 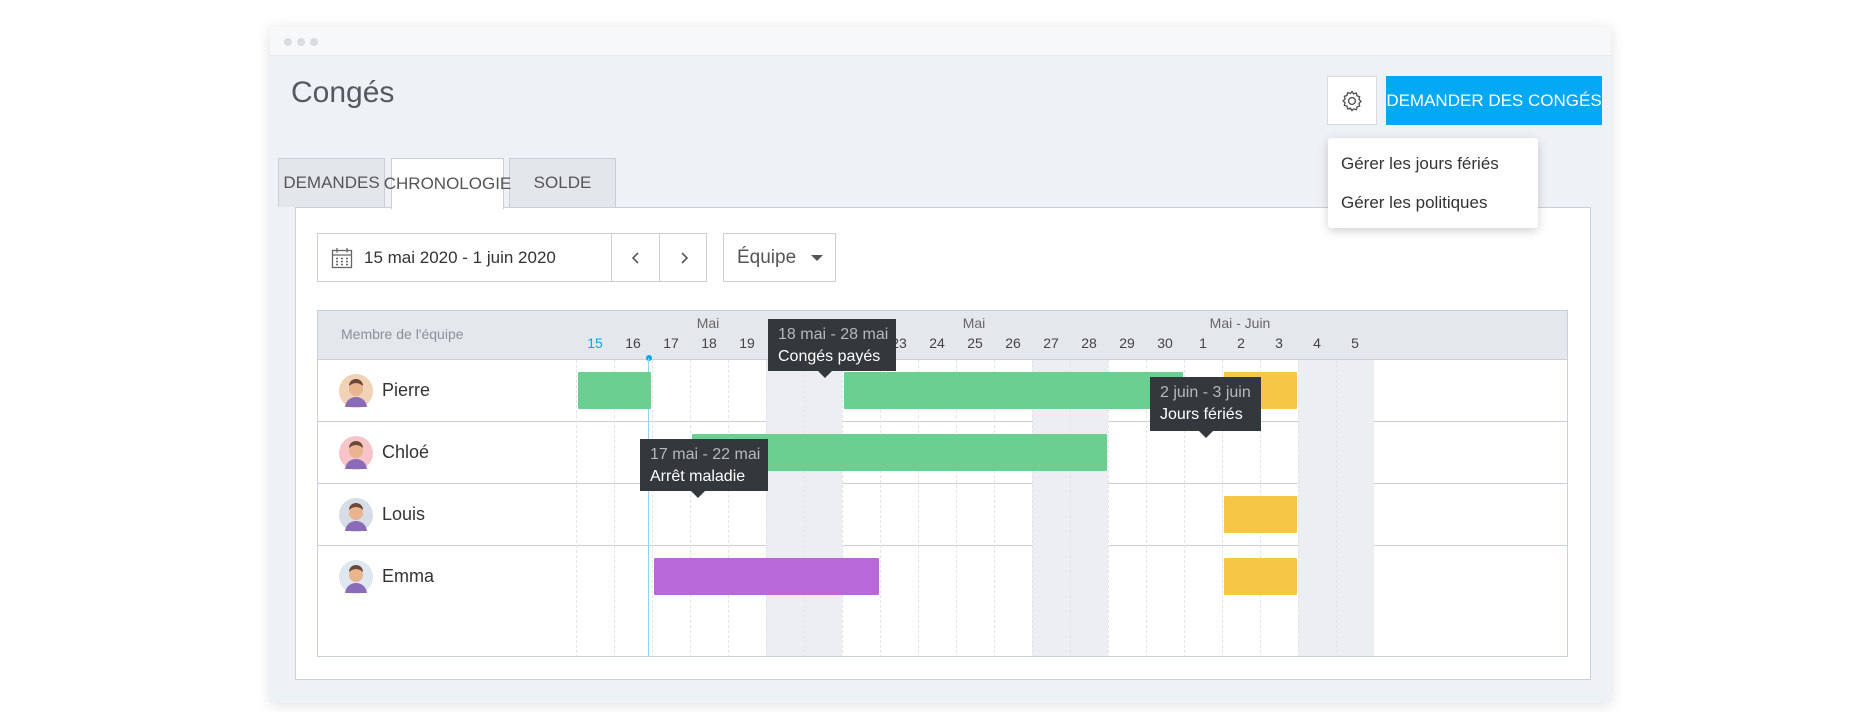 What do you see at coordinates (1201, 414) in the screenshot?
I see `tooltip-type: Jours fériés` at bounding box center [1201, 414].